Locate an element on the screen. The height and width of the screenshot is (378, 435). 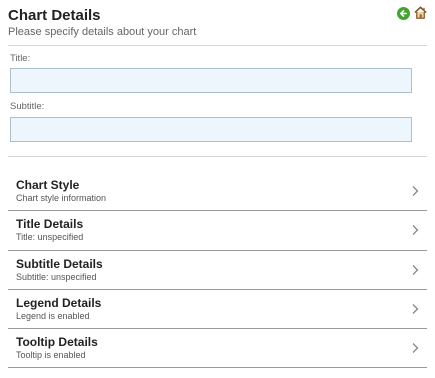
page-title: Chart Details is located at coordinates (54, 15).